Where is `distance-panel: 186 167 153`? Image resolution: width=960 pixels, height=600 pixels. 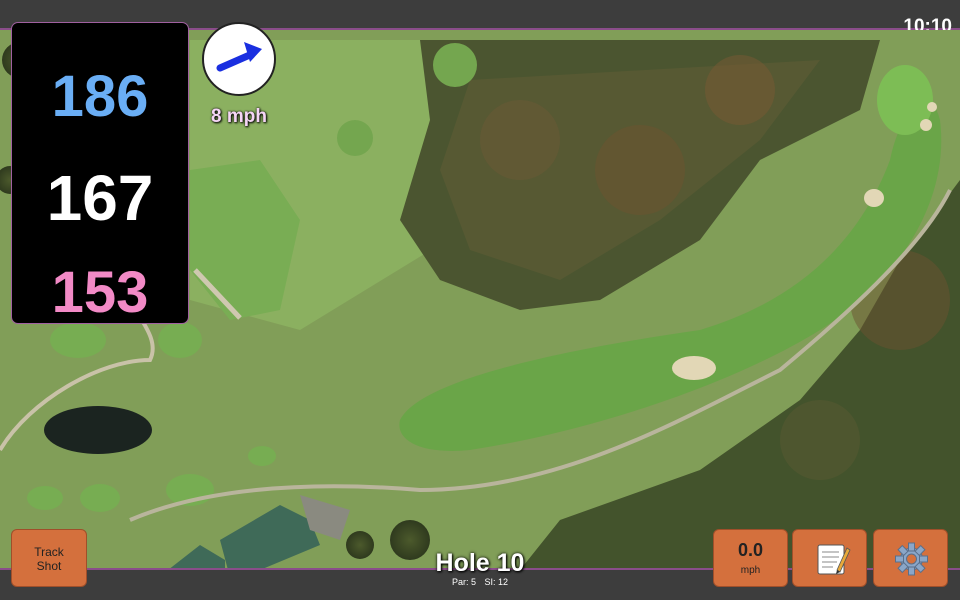 distance-panel: 186 167 153 is located at coordinates (100, 173).